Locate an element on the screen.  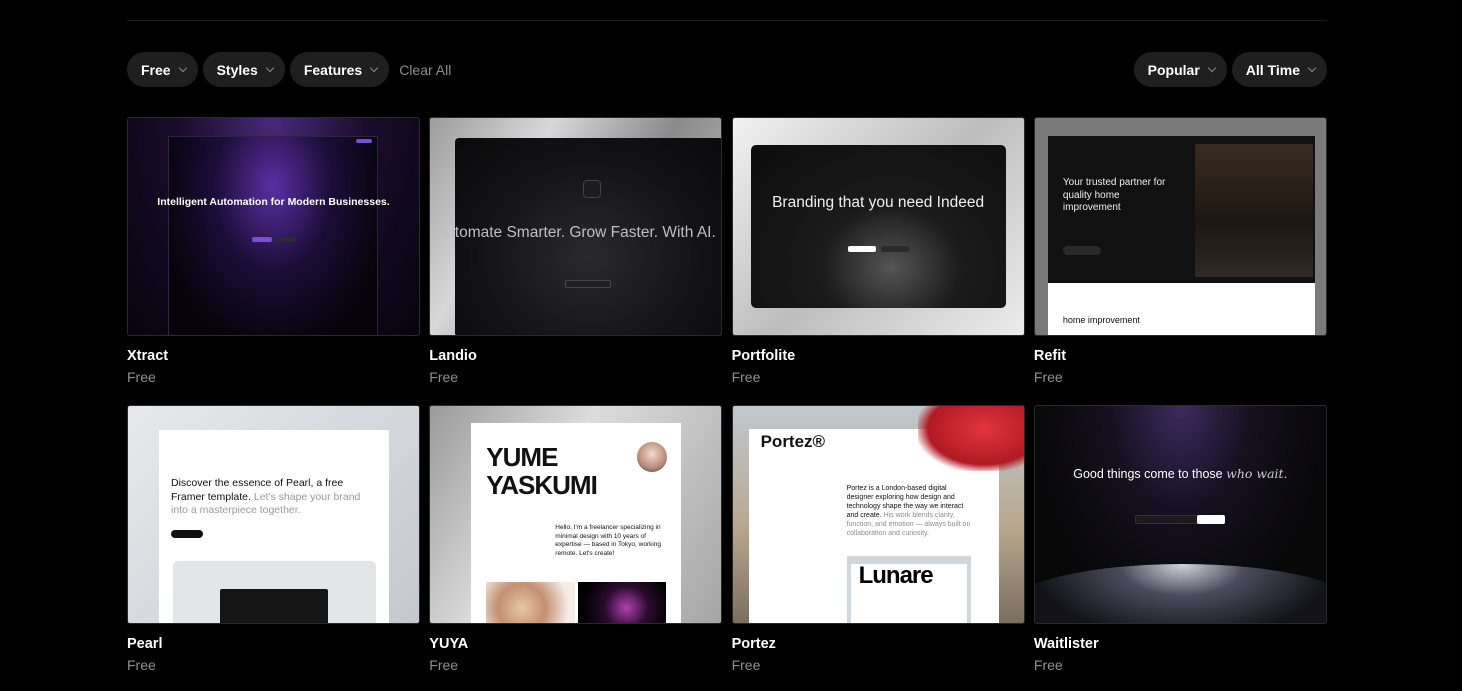
template-preview: Automate Smarter. Grow Faster. With AI. is located at coordinates (576, 226).